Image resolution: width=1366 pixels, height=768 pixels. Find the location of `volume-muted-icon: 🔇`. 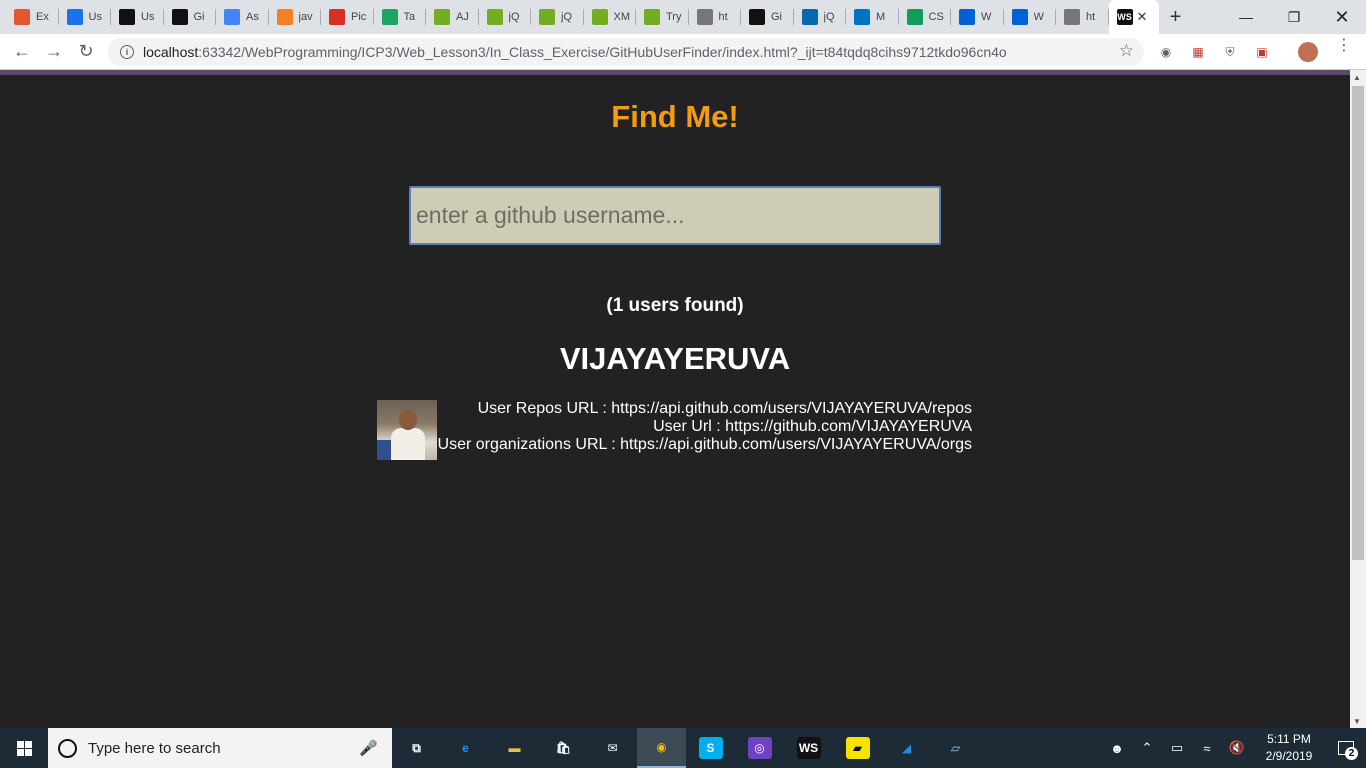

volume-muted-icon: 🔇 is located at coordinates (1237, 748).